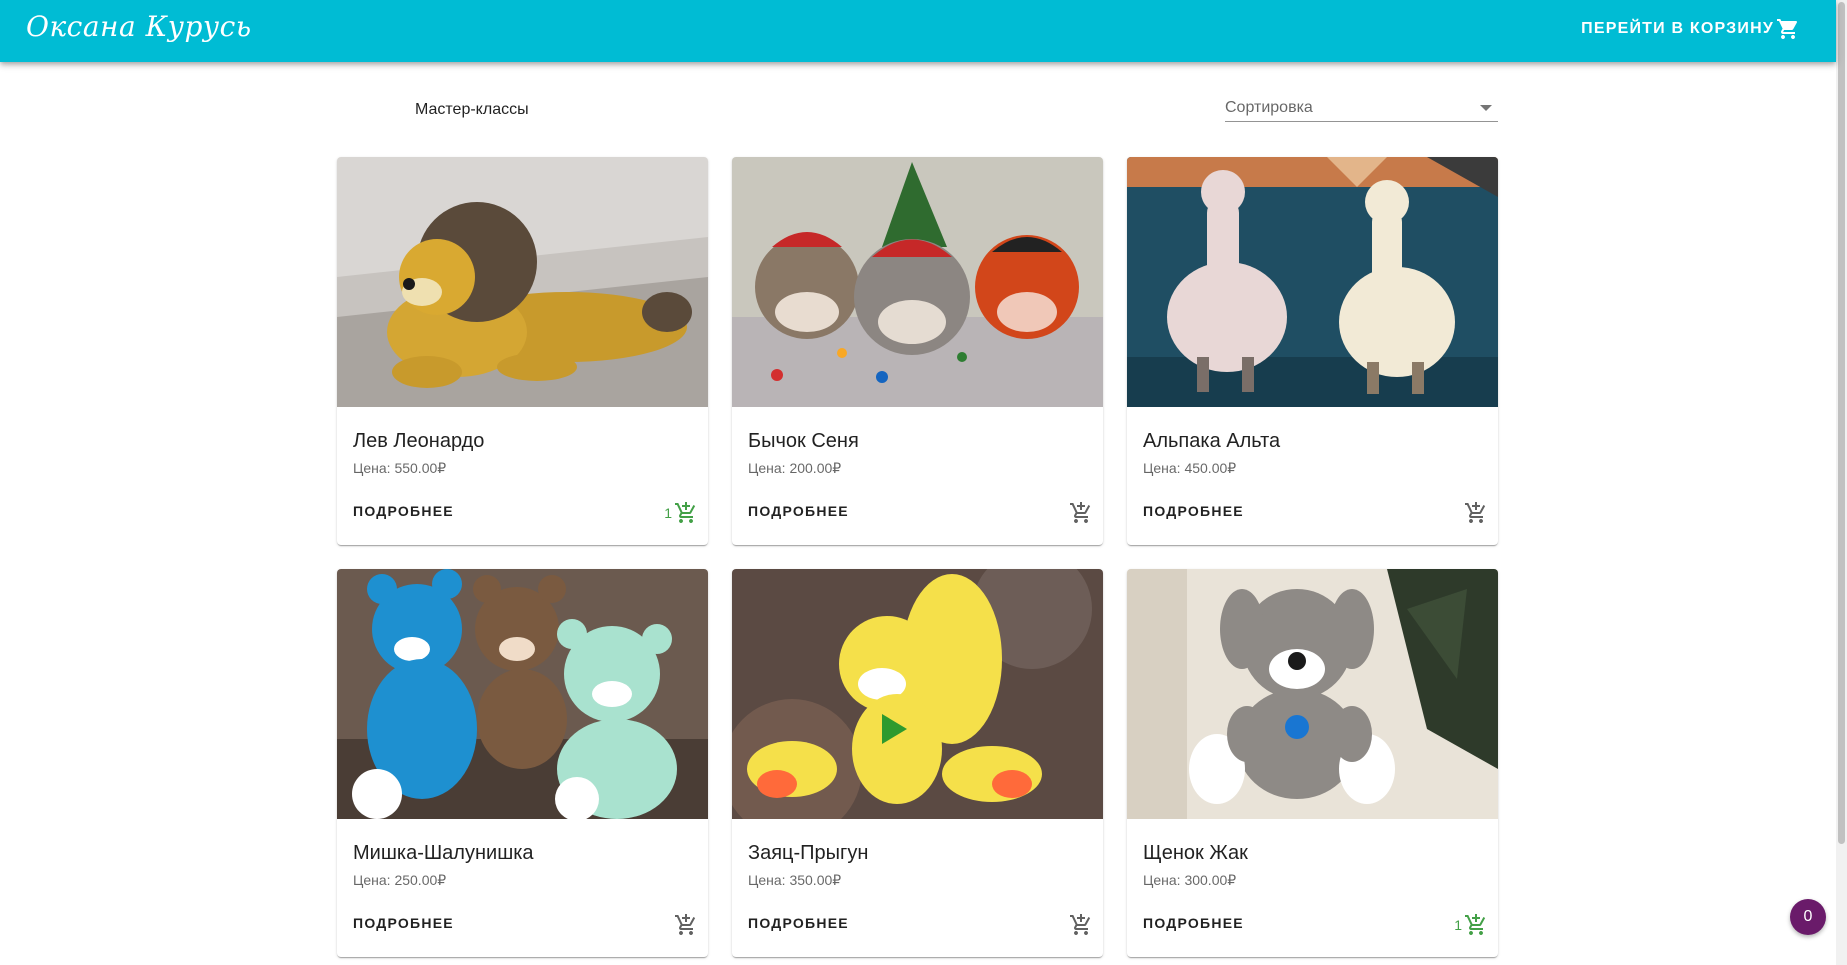 Image resolution: width=1847 pixels, height=965 pixels. I want to click on category-title: Мастер-классы, so click(472, 109).